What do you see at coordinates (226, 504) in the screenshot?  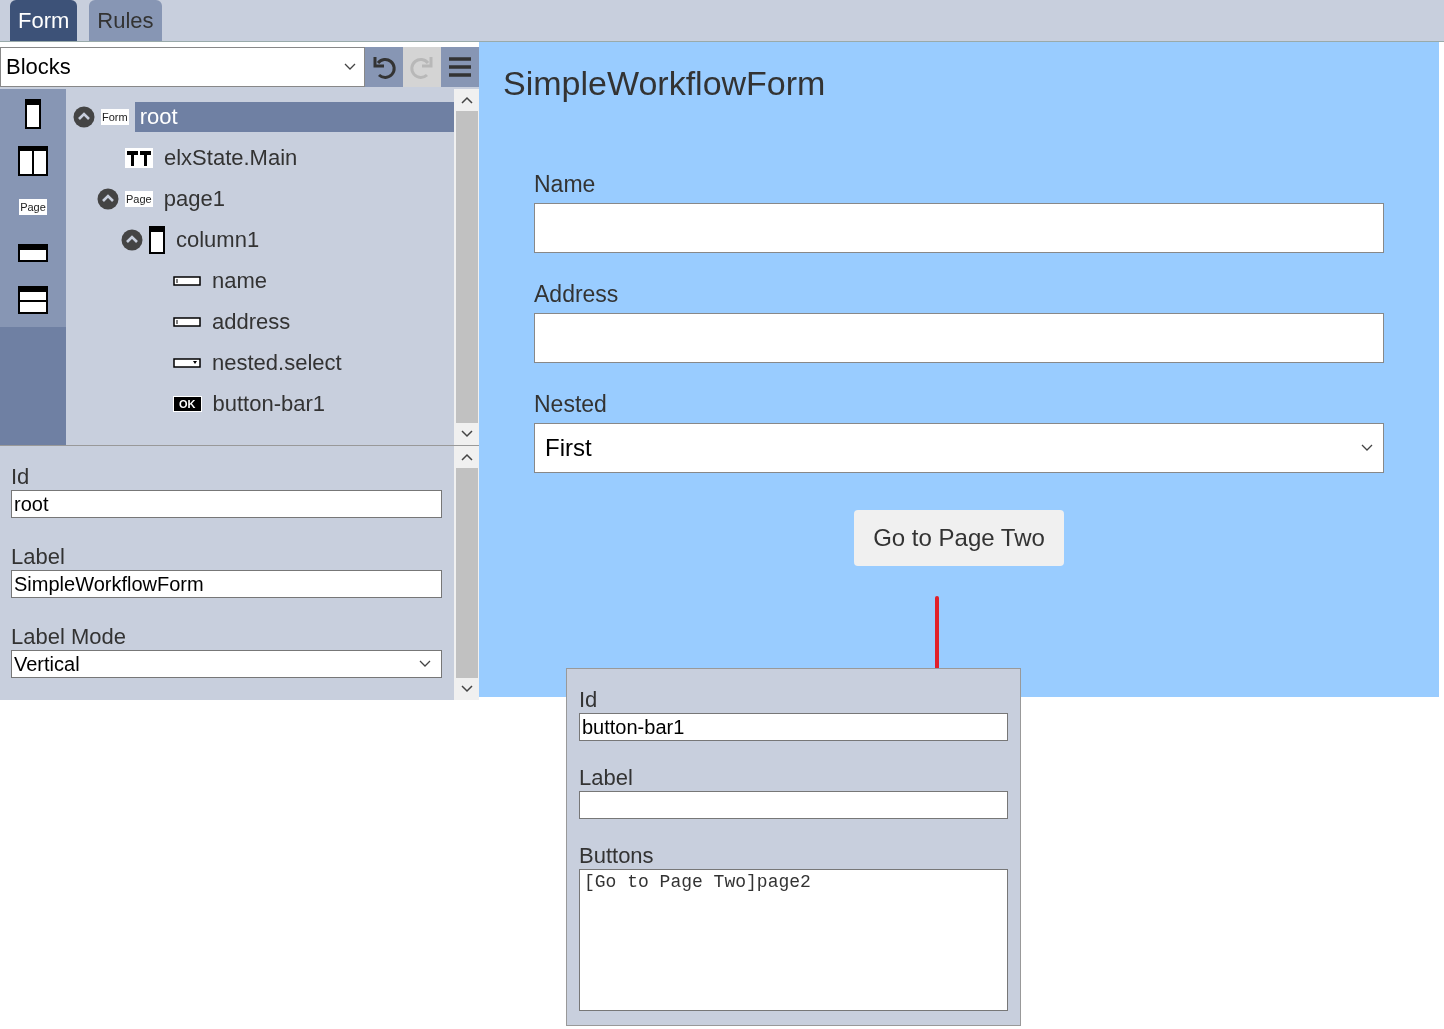 I see `input-field: root` at bounding box center [226, 504].